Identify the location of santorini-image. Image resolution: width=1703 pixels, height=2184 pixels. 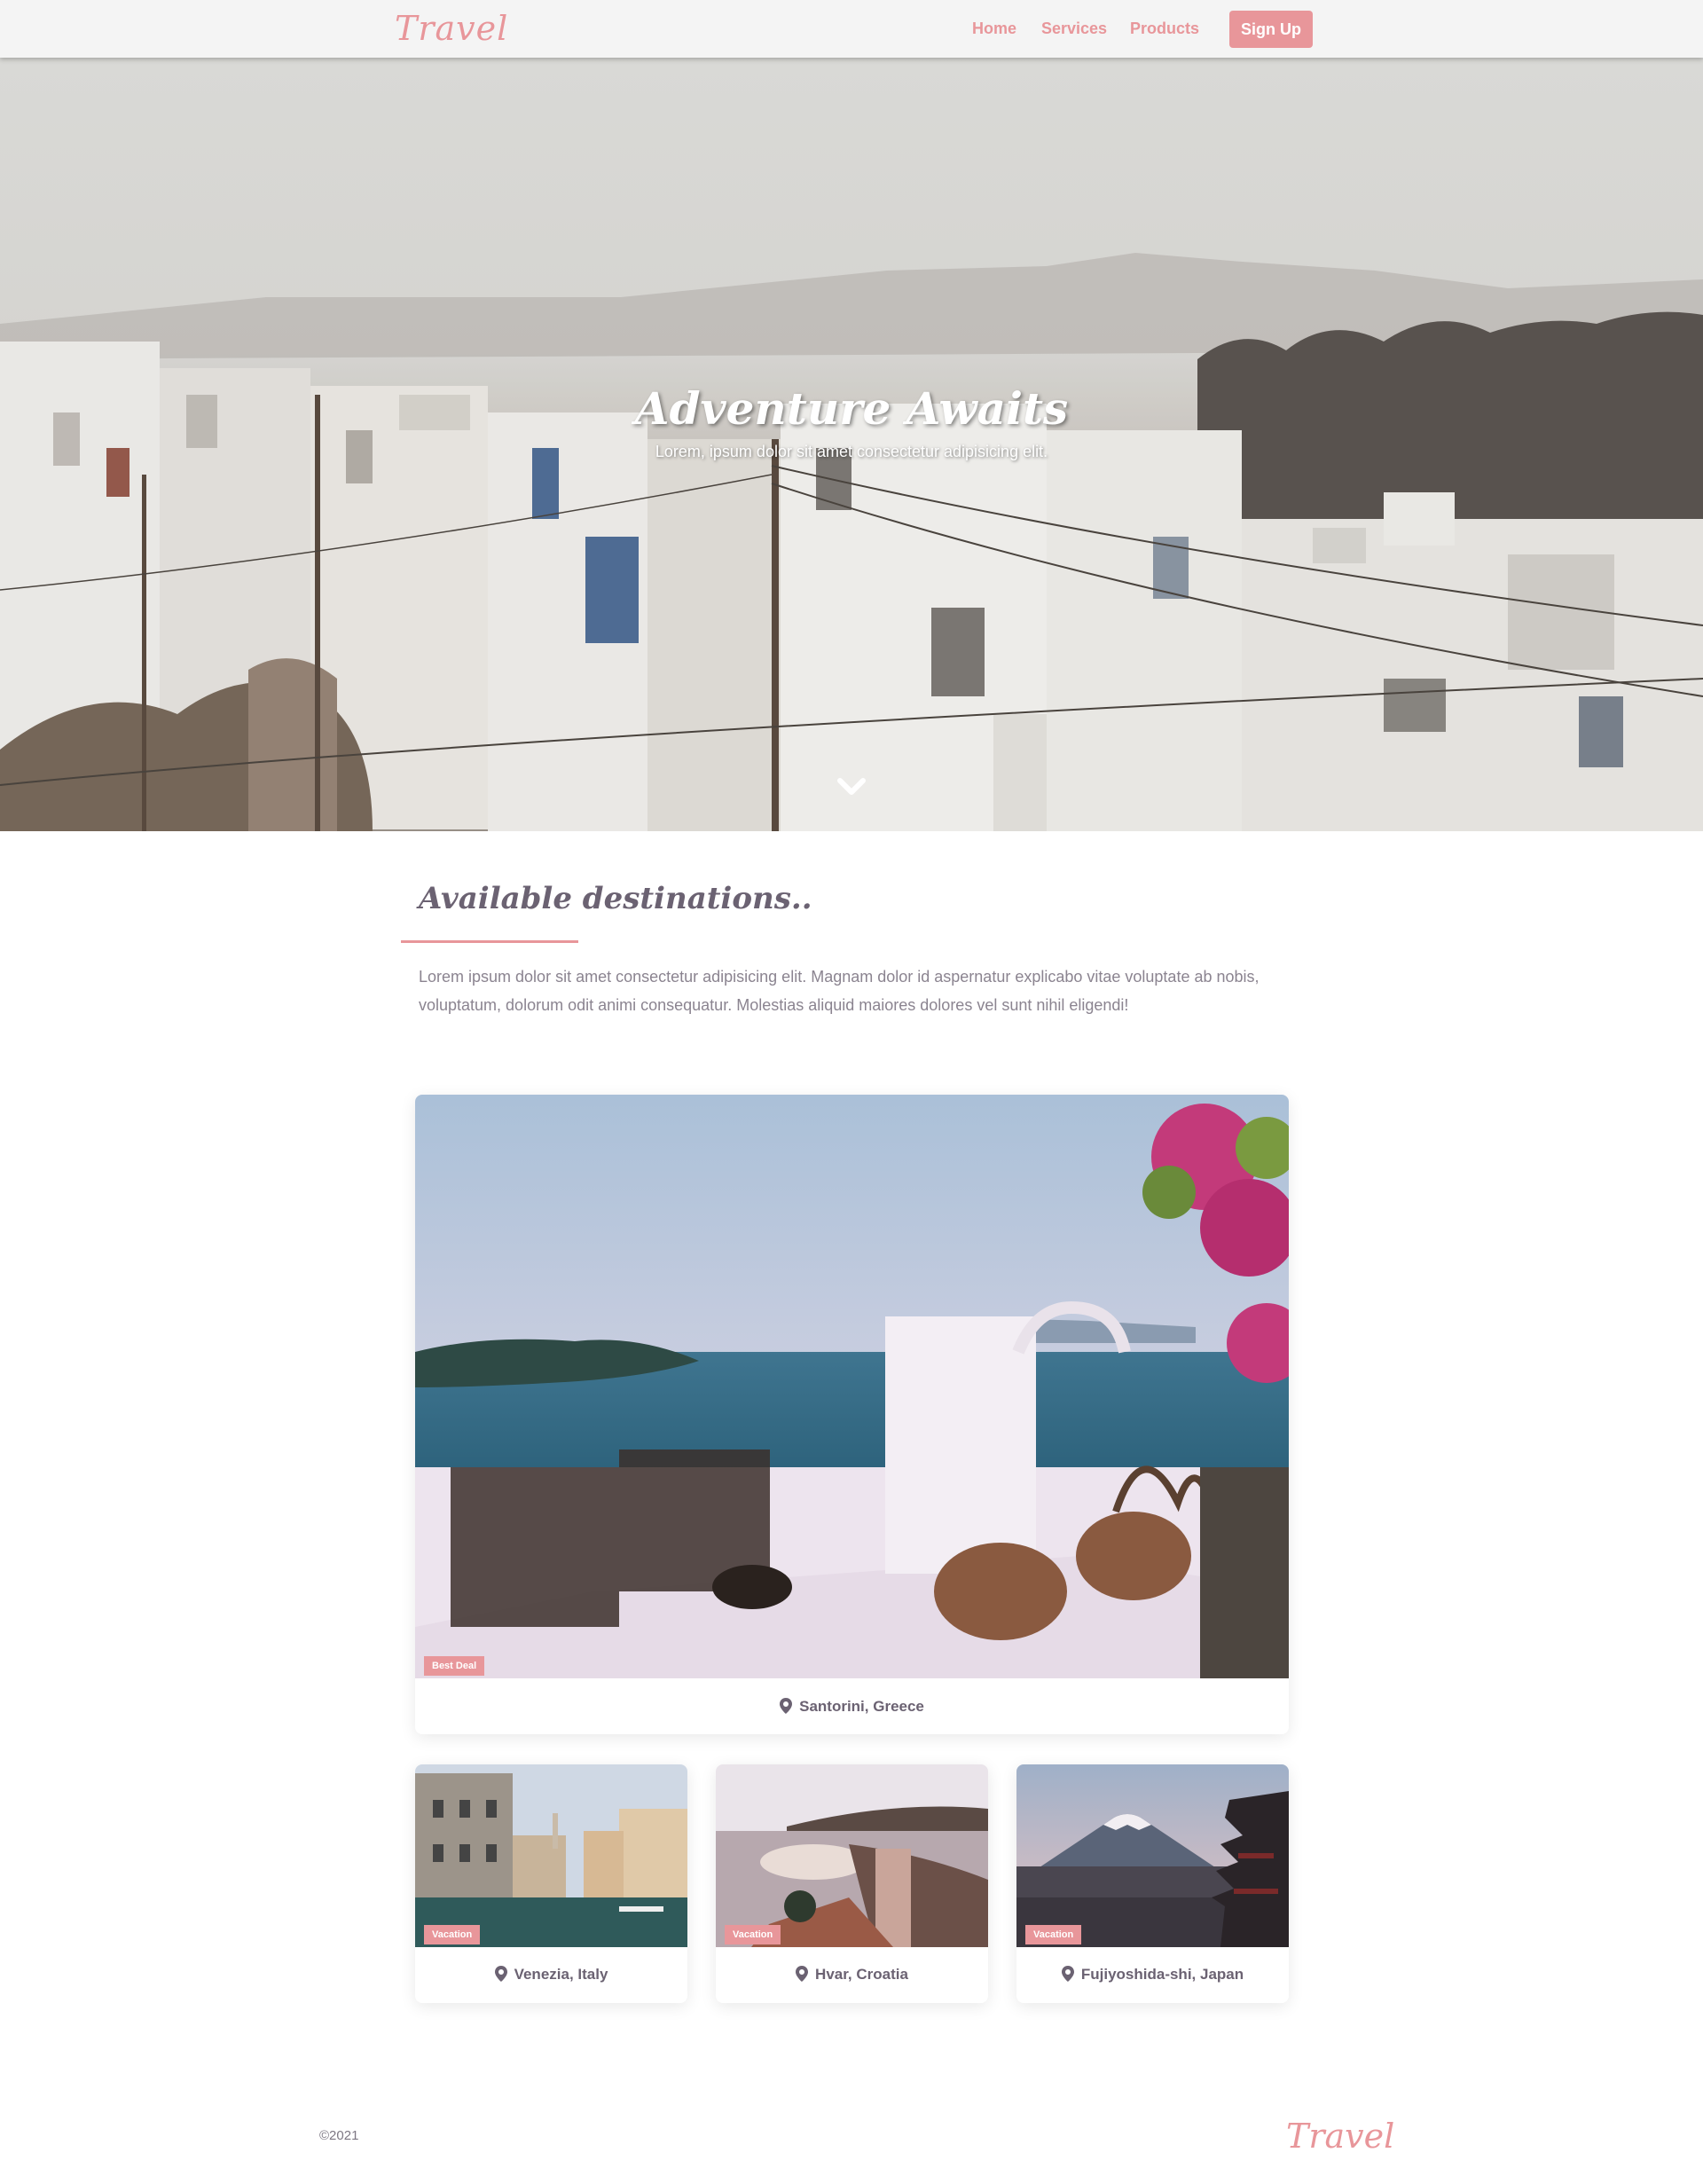
(852, 1386).